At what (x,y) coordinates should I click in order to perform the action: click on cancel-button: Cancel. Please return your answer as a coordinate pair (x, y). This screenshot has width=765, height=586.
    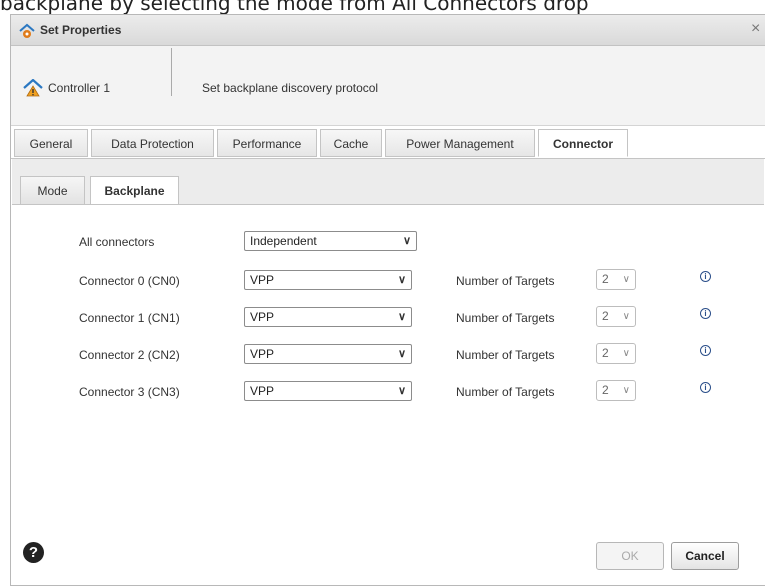
    Looking at the image, I should click on (705, 556).